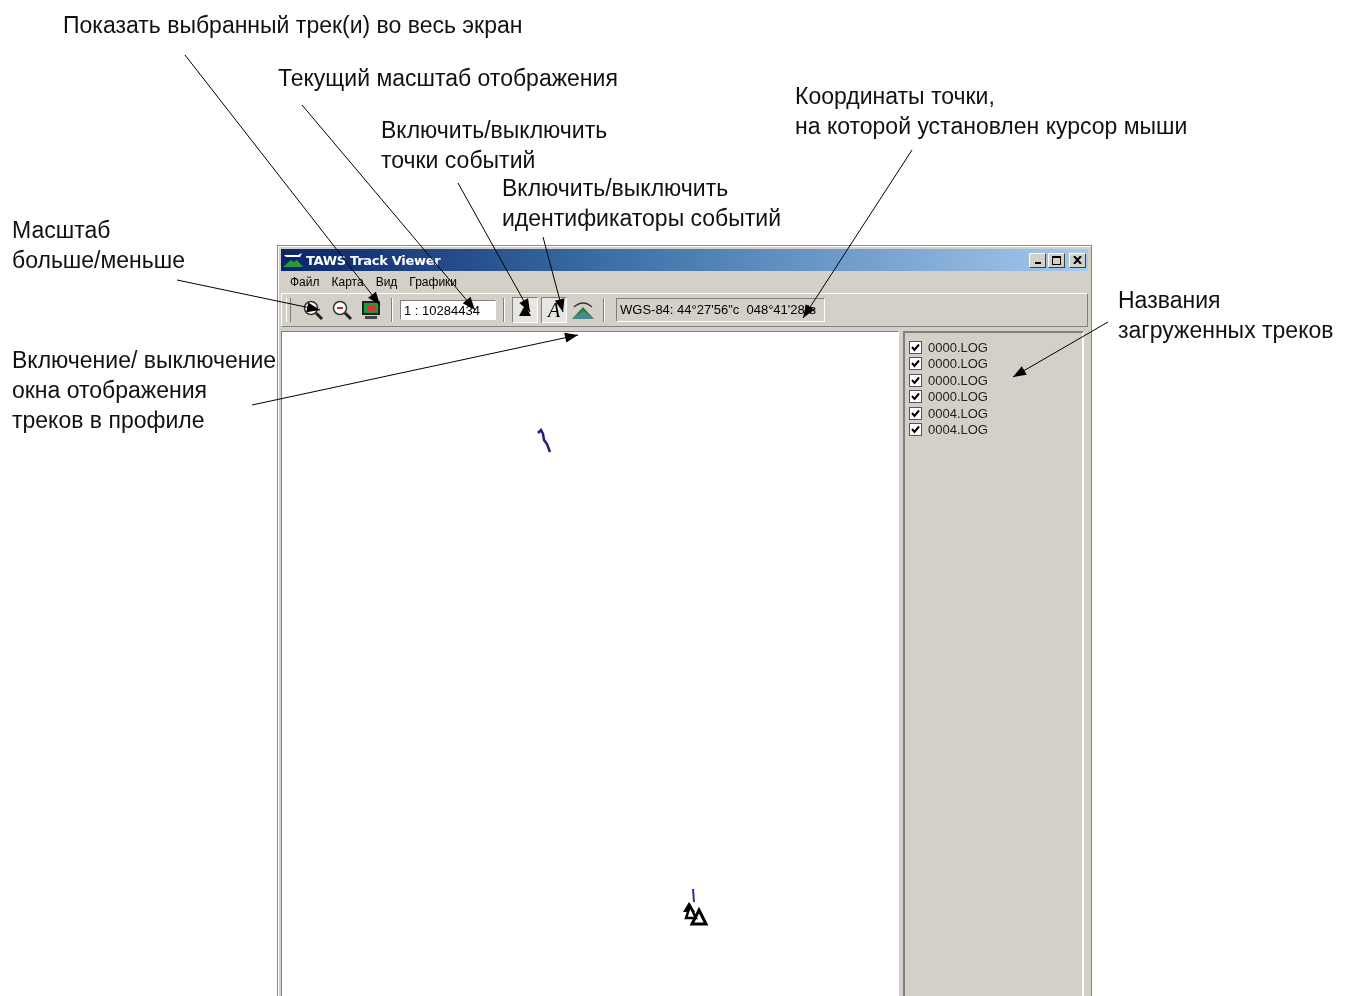 Image resolution: width=1370 pixels, height=996 pixels. I want to click on scale-field: 1 : 10284434, so click(448, 310).